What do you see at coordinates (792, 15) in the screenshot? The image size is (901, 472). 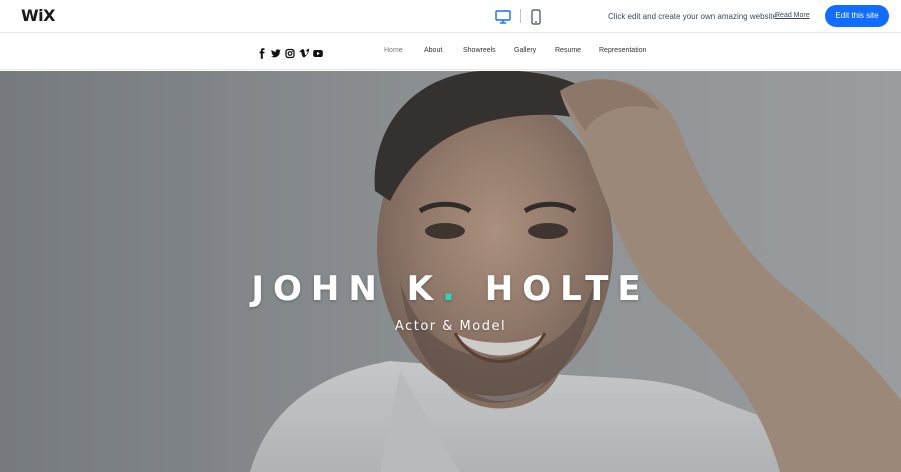 I see `read-more-link: Read More` at bounding box center [792, 15].